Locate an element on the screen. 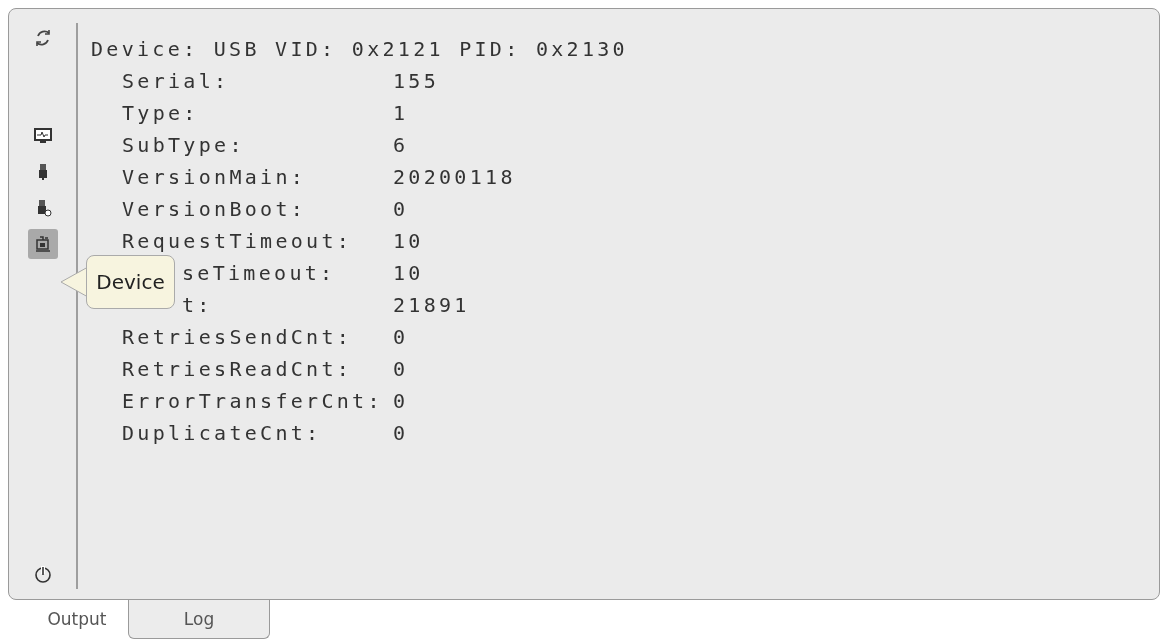 The height and width of the screenshot is (641, 1167). field-label: VersionMain: is located at coordinates (215, 177).